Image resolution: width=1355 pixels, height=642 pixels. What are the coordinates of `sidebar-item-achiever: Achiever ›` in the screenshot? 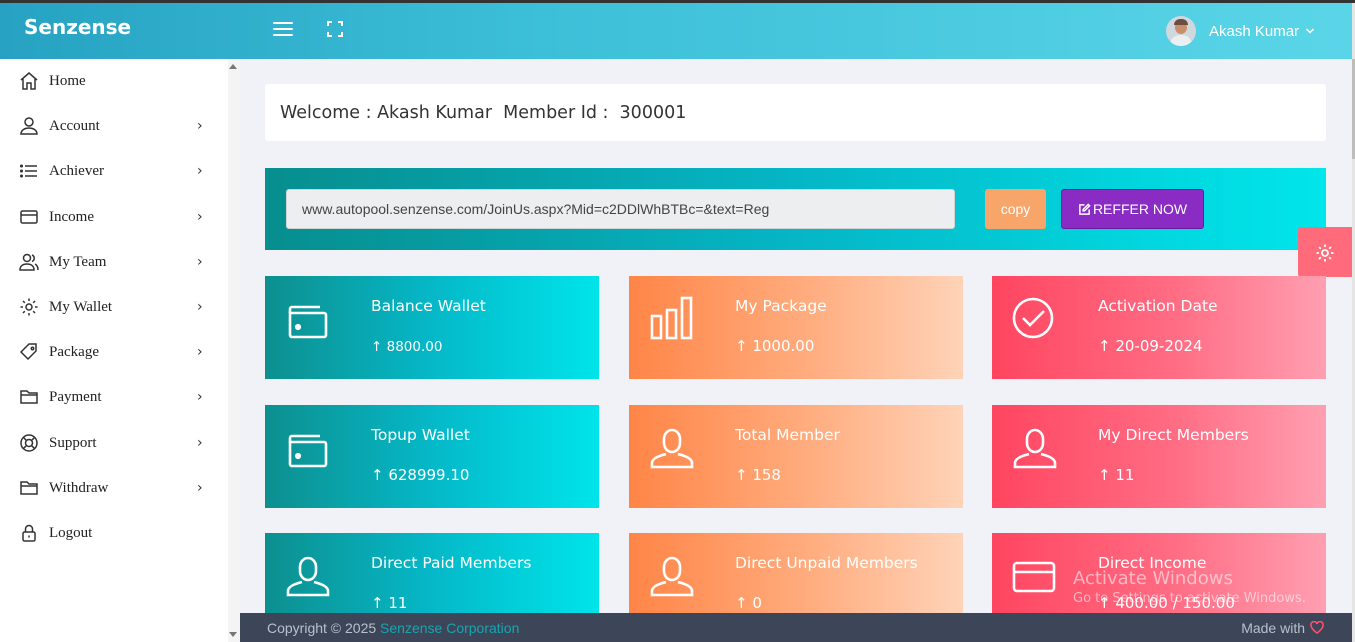 It's located at (114, 171).